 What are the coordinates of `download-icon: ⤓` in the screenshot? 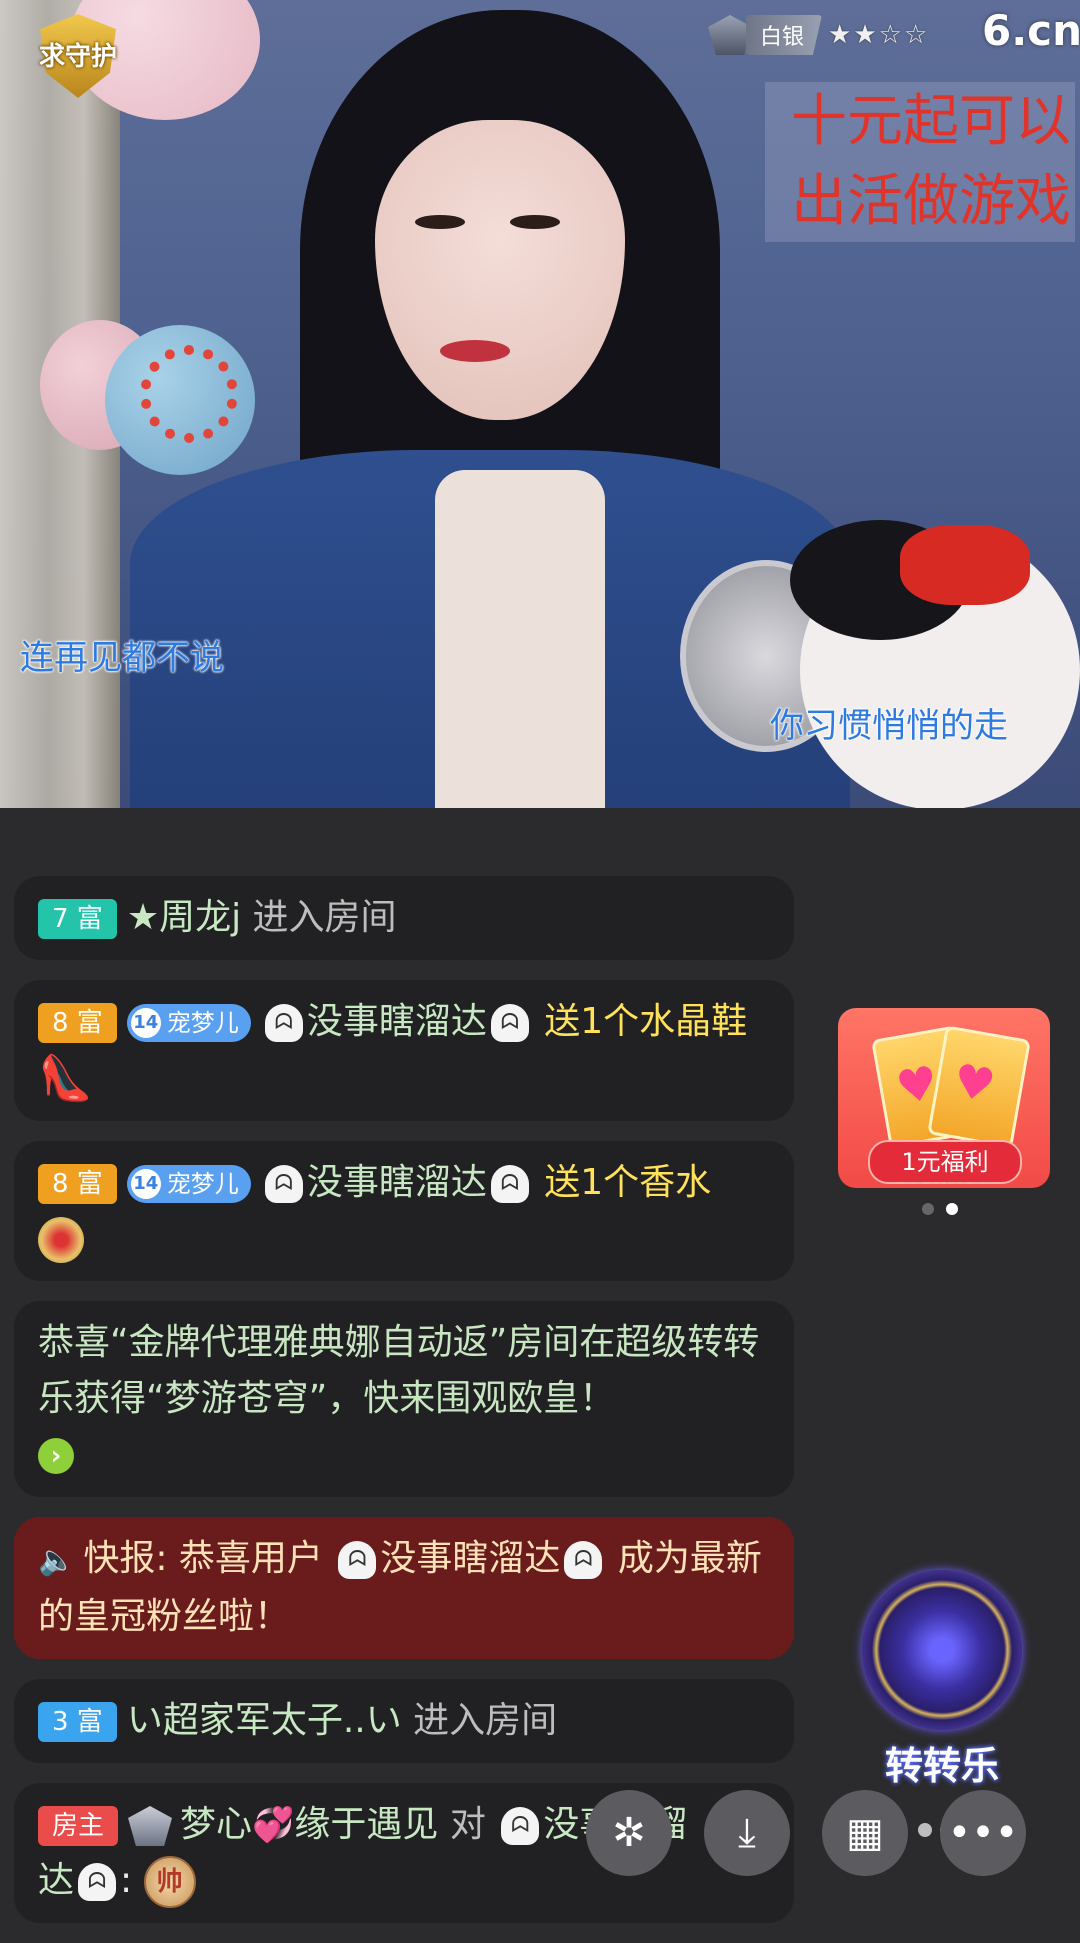 It's located at (747, 1833).